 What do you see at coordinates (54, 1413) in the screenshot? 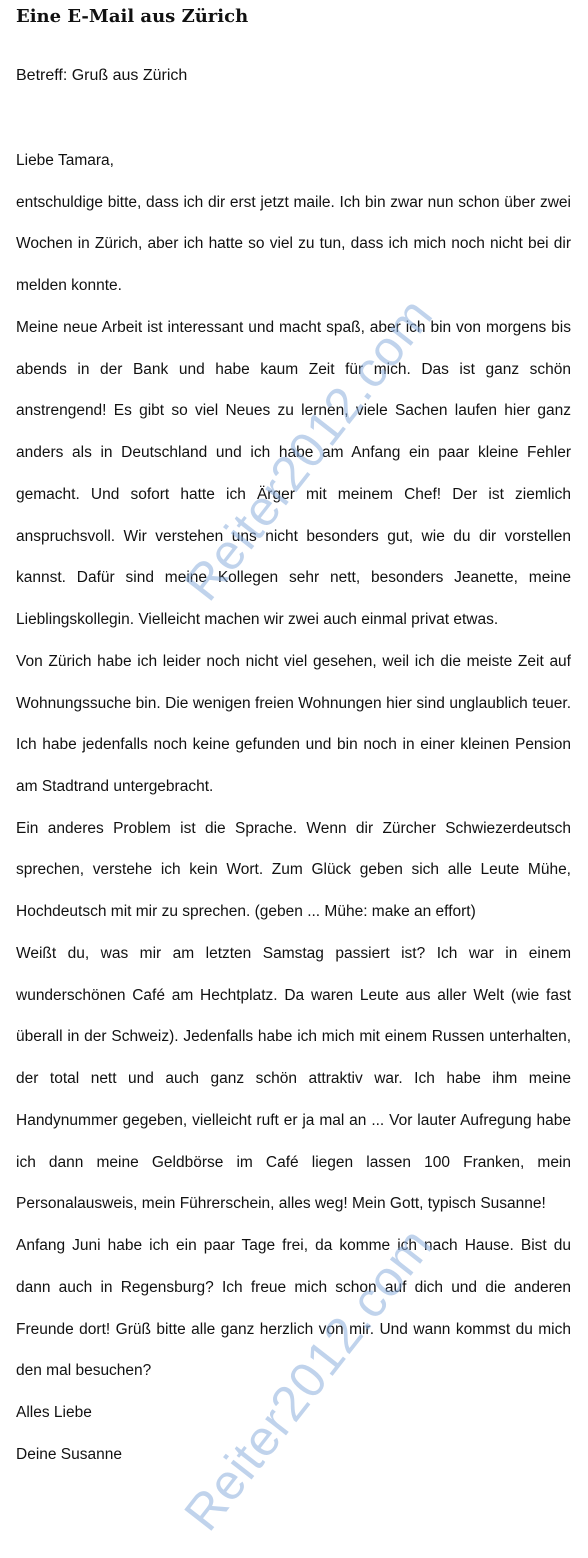
I see `closing: Alles Liebe` at bounding box center [54, 1413].